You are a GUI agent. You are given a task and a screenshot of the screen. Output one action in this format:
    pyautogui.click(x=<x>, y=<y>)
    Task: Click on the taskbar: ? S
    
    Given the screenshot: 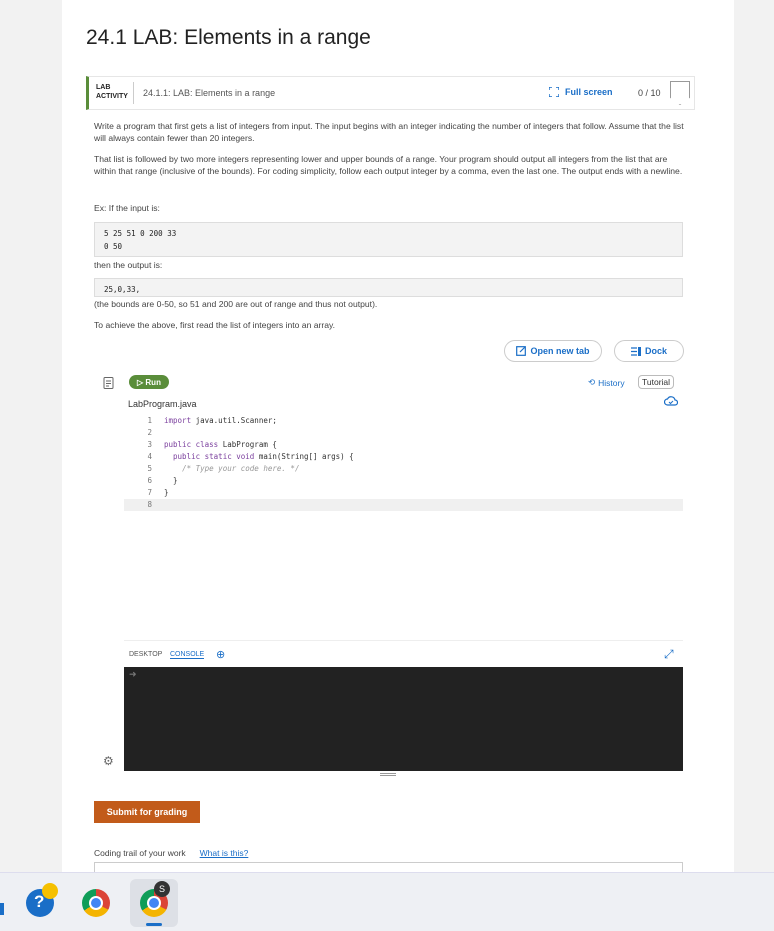 What is the action you would take?
    pyautogui.click(x=387, y=901)
    